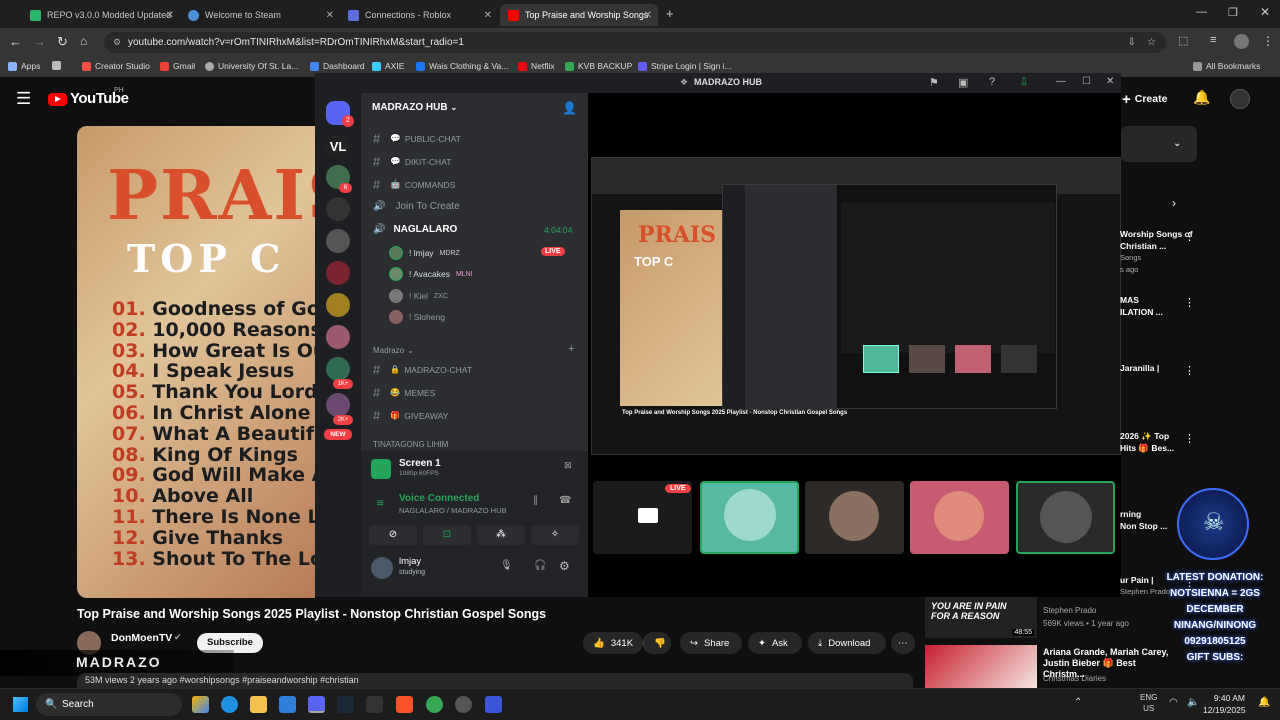 Image resolution: width=1280 pixels, height=720 pixels. I want to click on channel-join-to-create: 🔊 Join To Create, so click(416, 206).